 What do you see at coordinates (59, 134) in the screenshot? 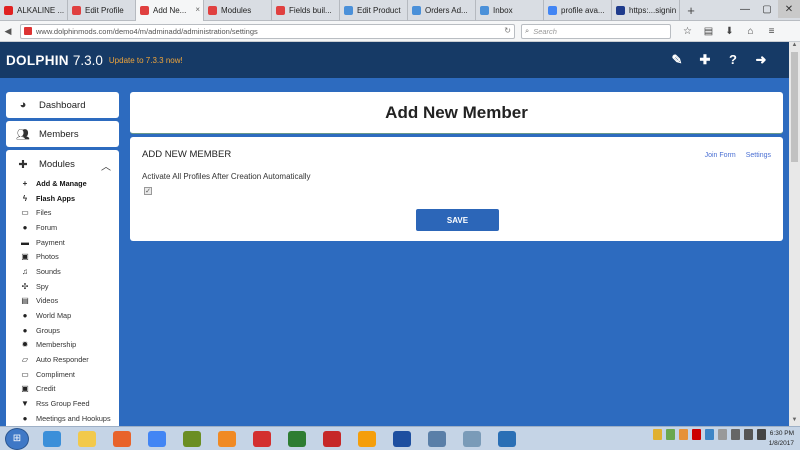
I see `sidebar-item-label: Members` at bounding box center [59, 134].